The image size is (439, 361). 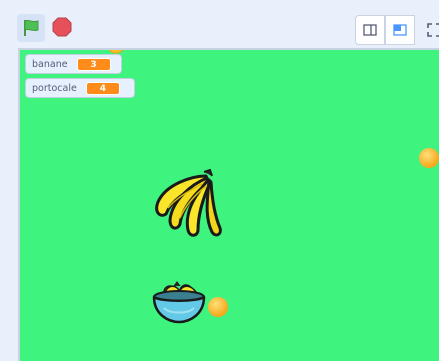 What do you see at coordinates (54, 88) in the screenshot?
I see `variable-label: portocale` at bounding box center [54, 88].